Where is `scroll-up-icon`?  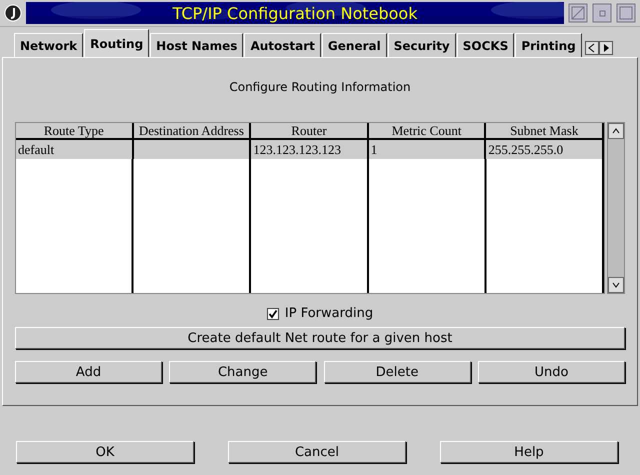 scroll-up-icon is located at coordinates (616, 131).